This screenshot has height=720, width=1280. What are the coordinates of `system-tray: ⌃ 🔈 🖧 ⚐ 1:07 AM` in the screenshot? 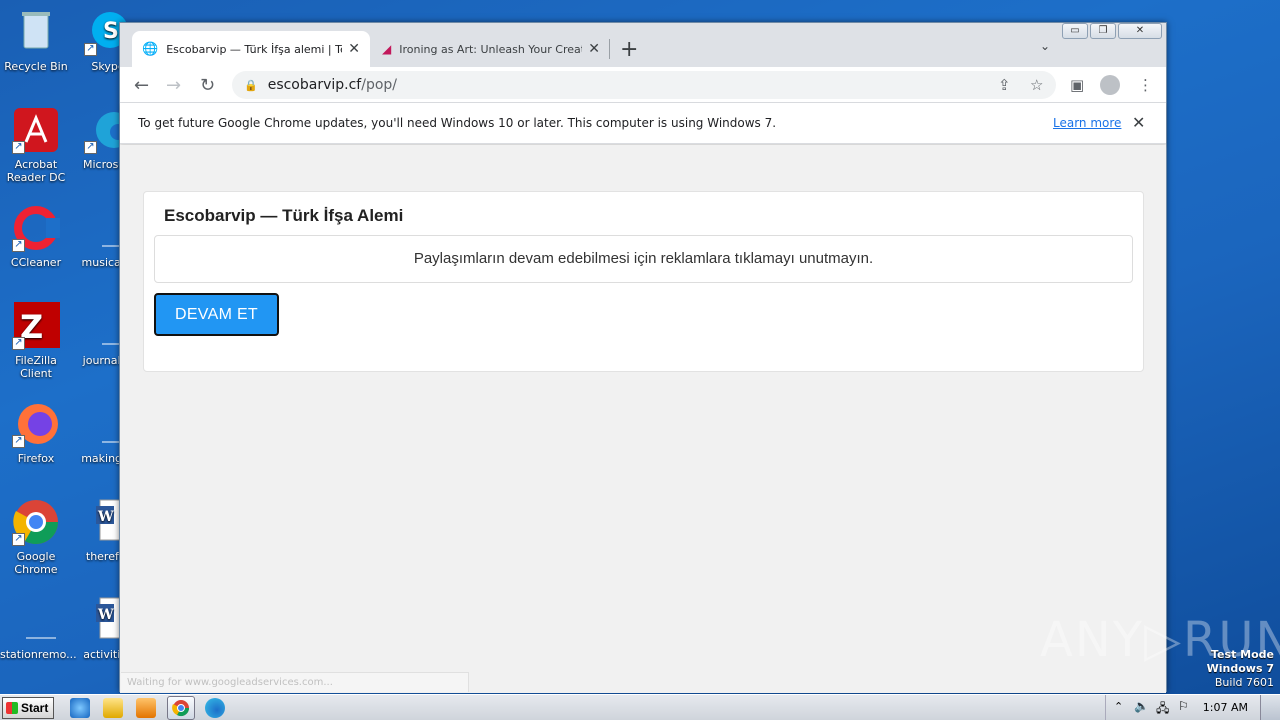 It's located at (1192, 707).